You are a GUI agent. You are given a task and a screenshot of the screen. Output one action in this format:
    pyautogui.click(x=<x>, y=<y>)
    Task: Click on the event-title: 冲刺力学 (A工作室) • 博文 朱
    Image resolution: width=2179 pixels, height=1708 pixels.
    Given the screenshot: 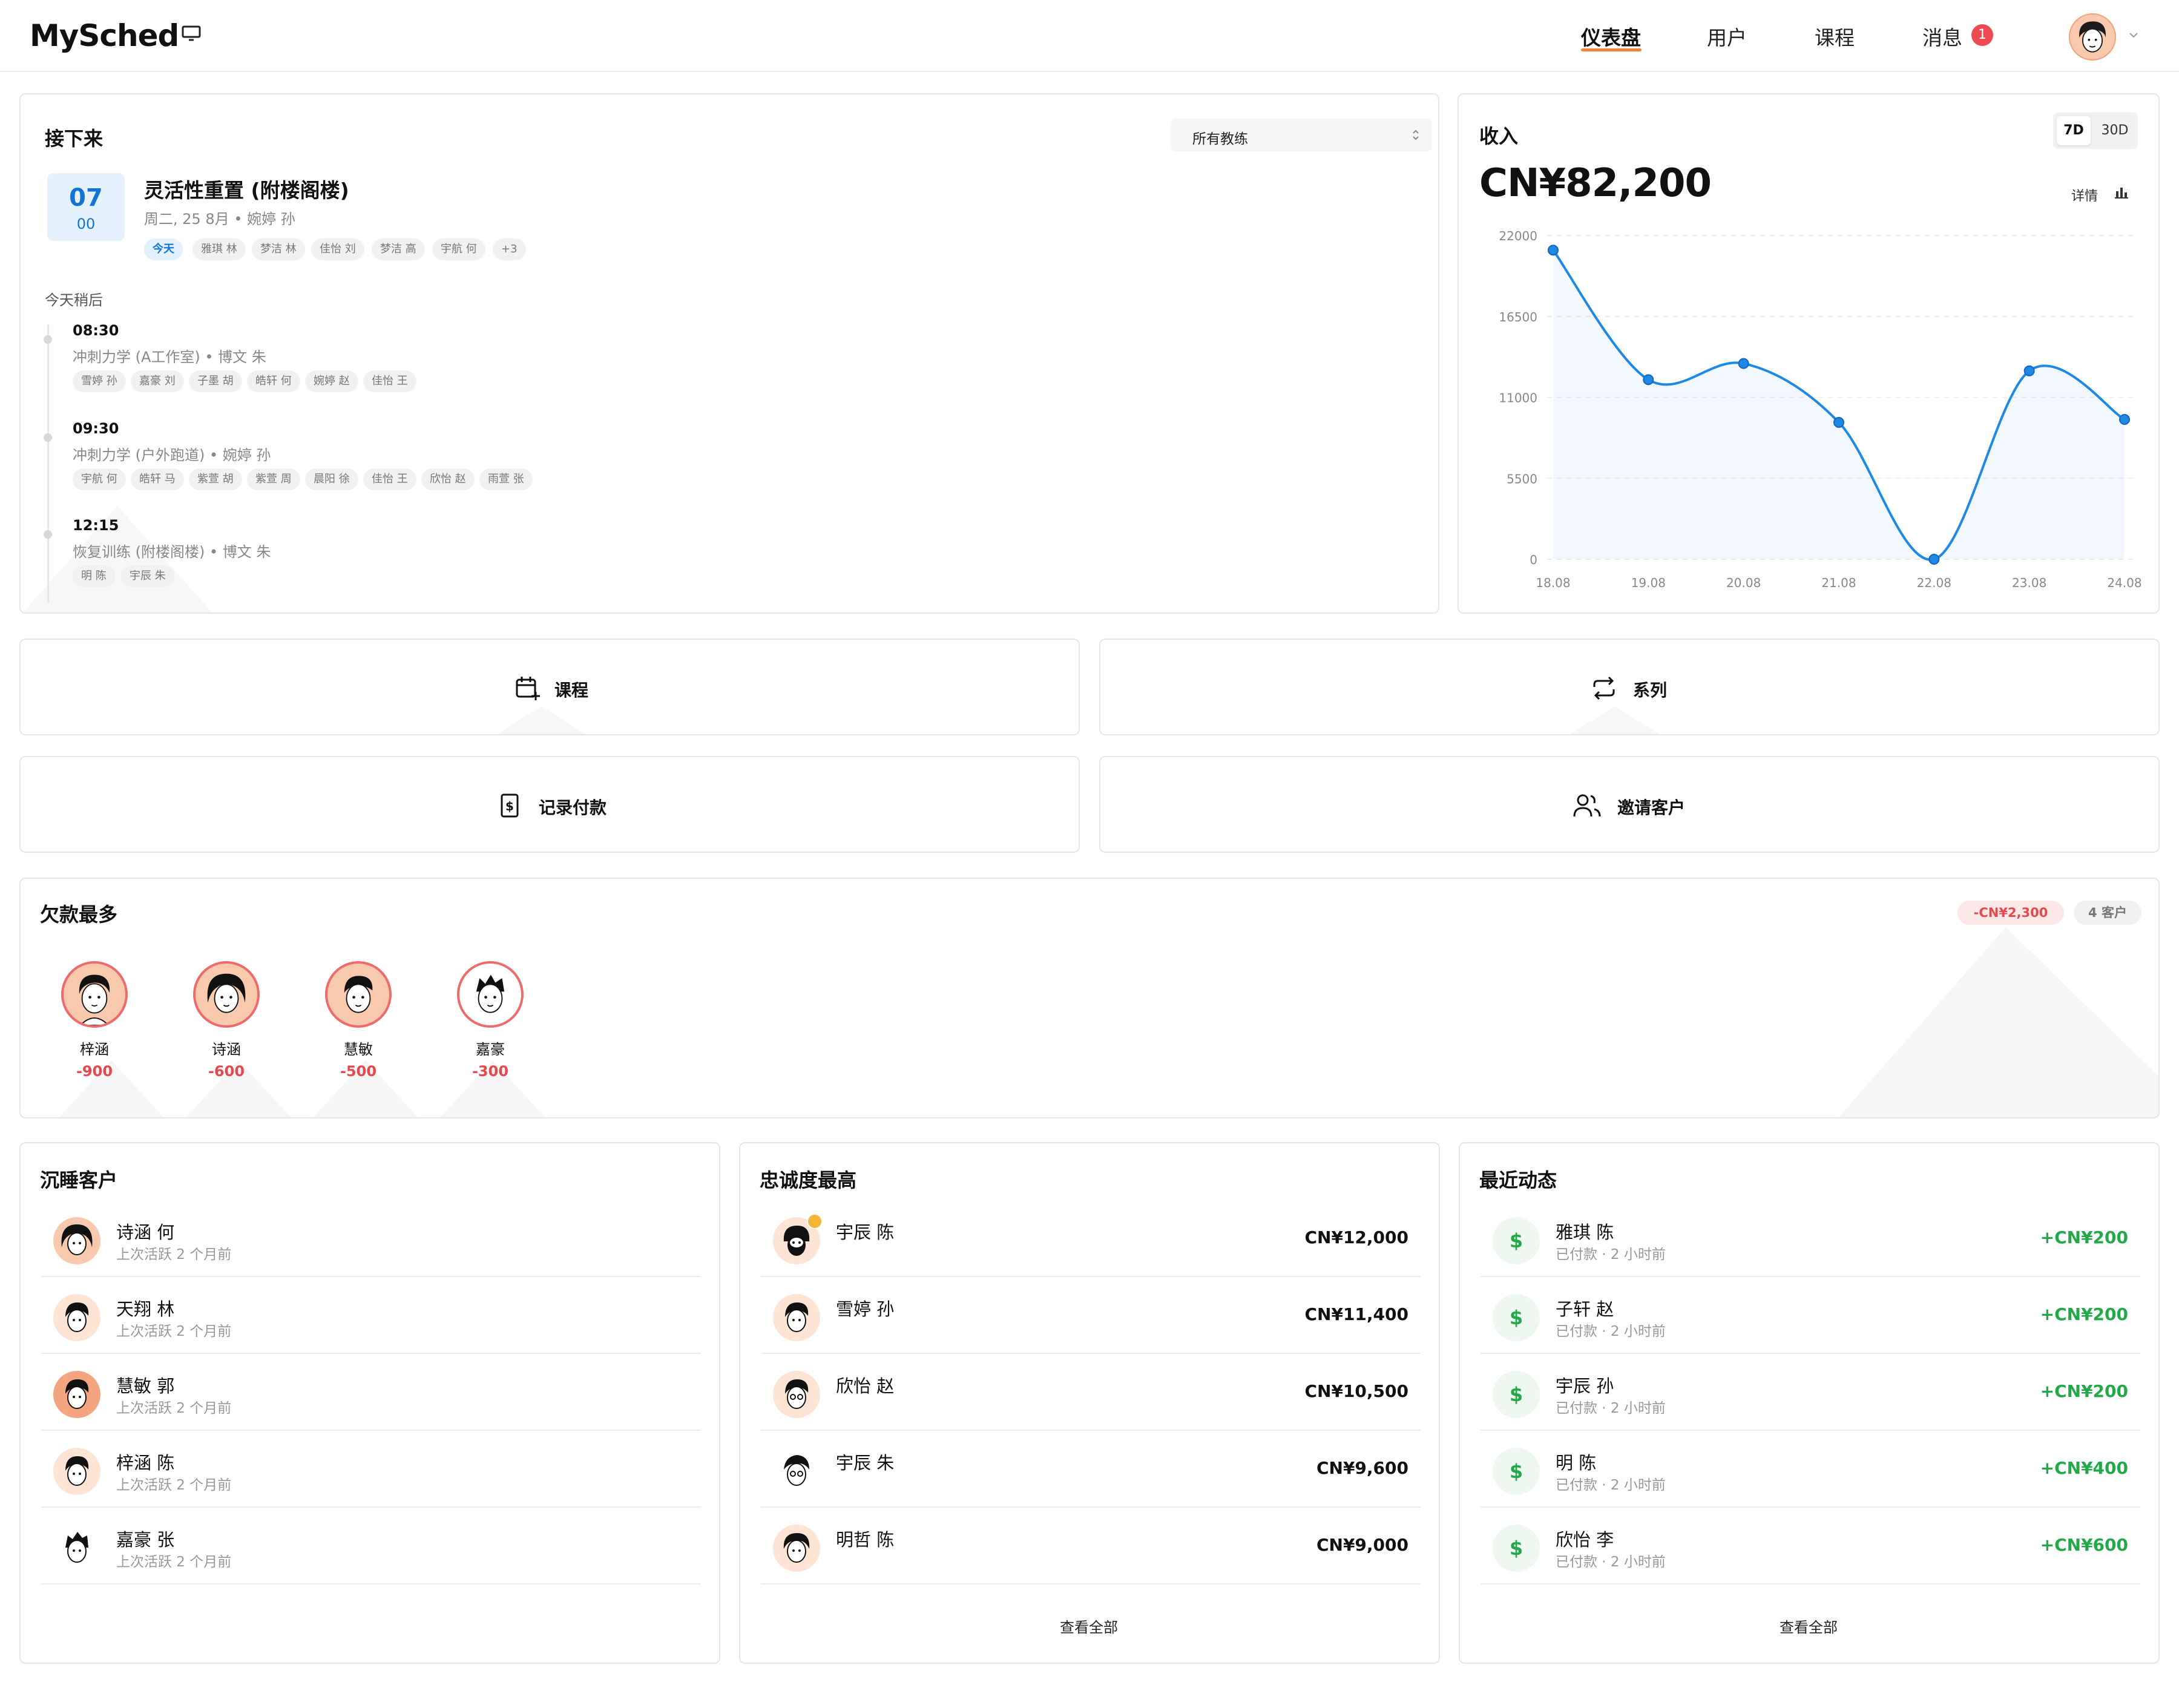 What is the action you would take?
    pyautogui.click(x=170, y=355)
    